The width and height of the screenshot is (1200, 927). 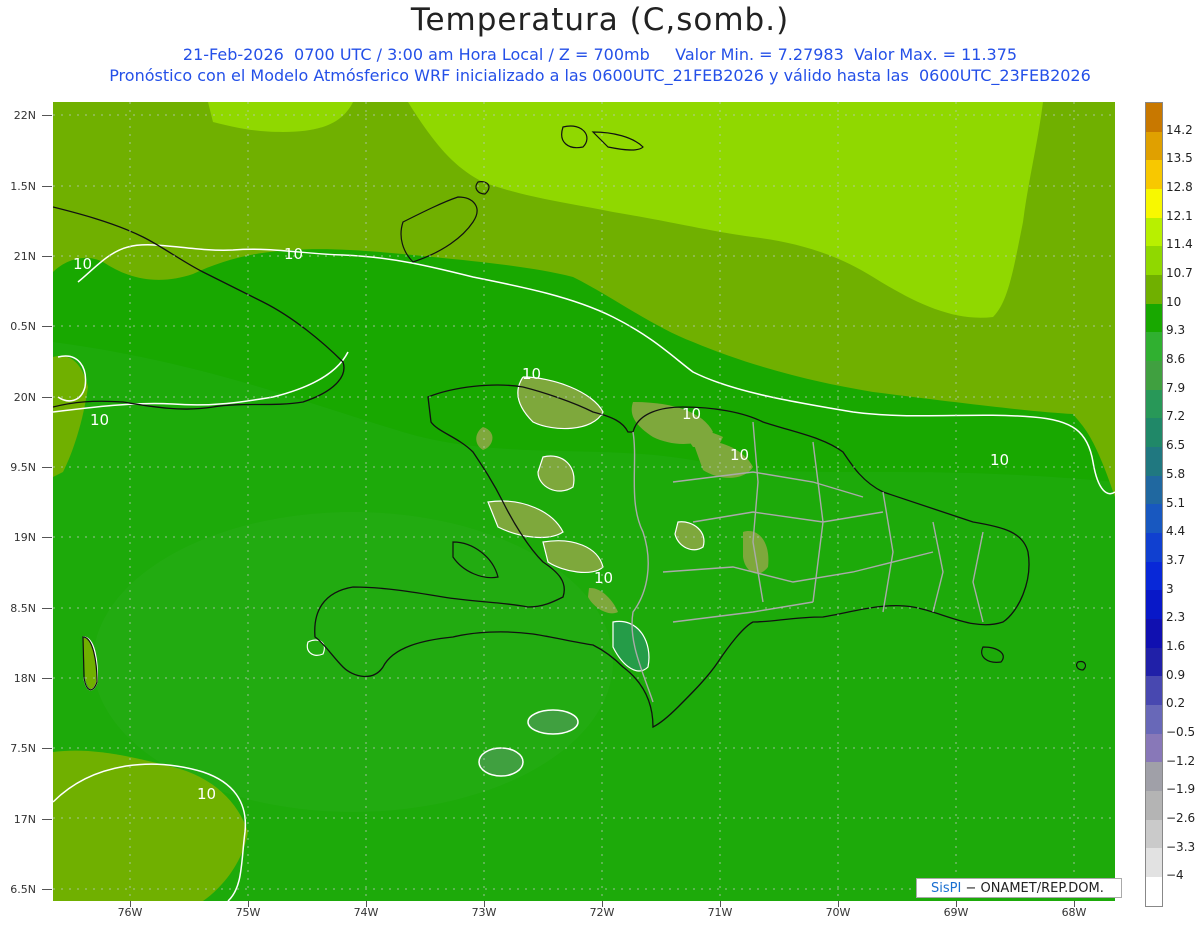 I want to click on colorbar-label: −0.5, so click(x=1181, y=731).